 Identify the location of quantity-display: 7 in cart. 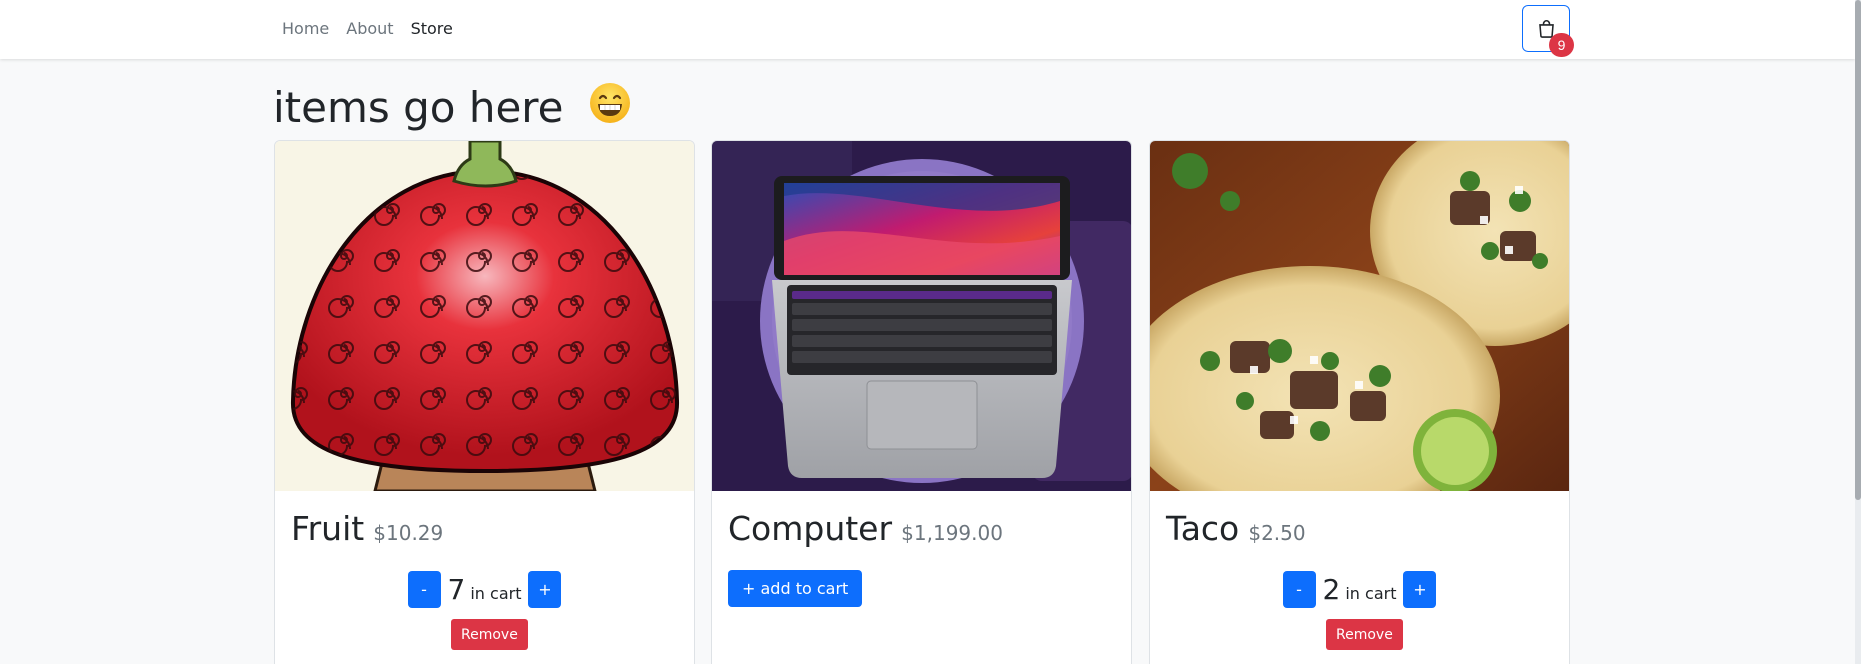
(485, 589).